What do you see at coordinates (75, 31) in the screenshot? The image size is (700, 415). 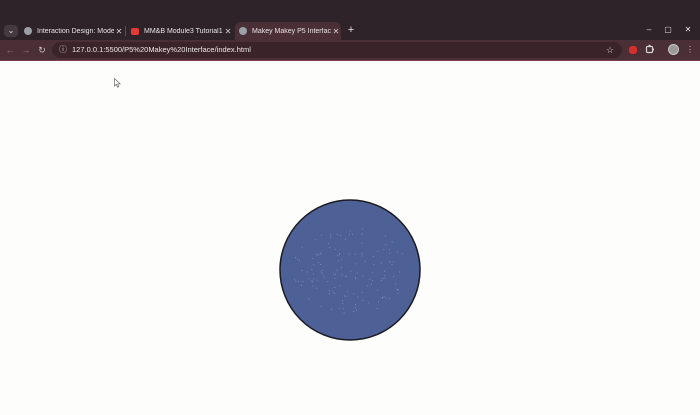 I see `tab-title: Interaction Design: Modelling` at bounding box center [75, 31].